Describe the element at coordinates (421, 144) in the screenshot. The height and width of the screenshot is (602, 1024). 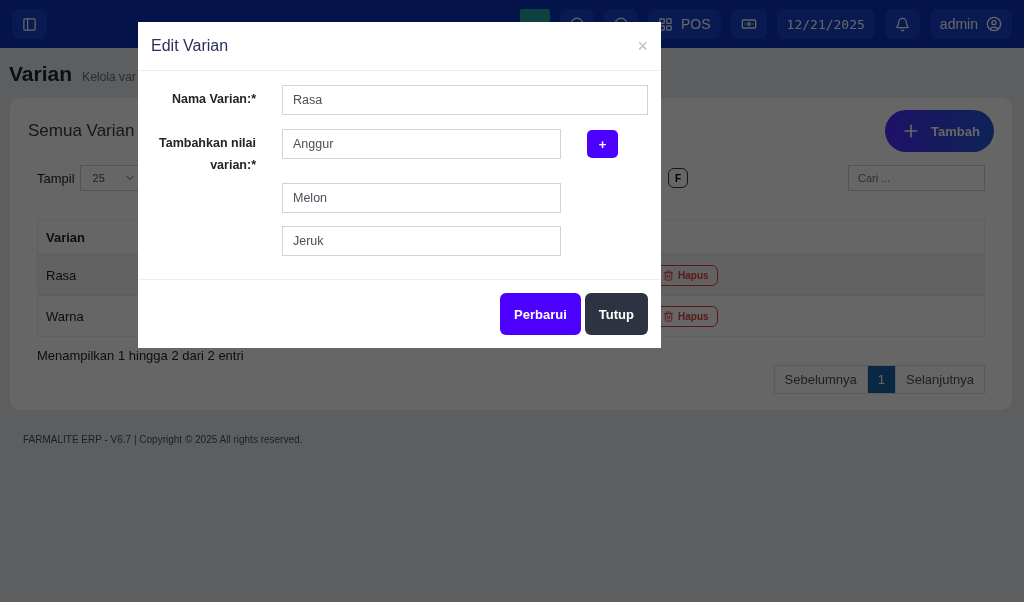
I see `value-field: Anggur` at that location.